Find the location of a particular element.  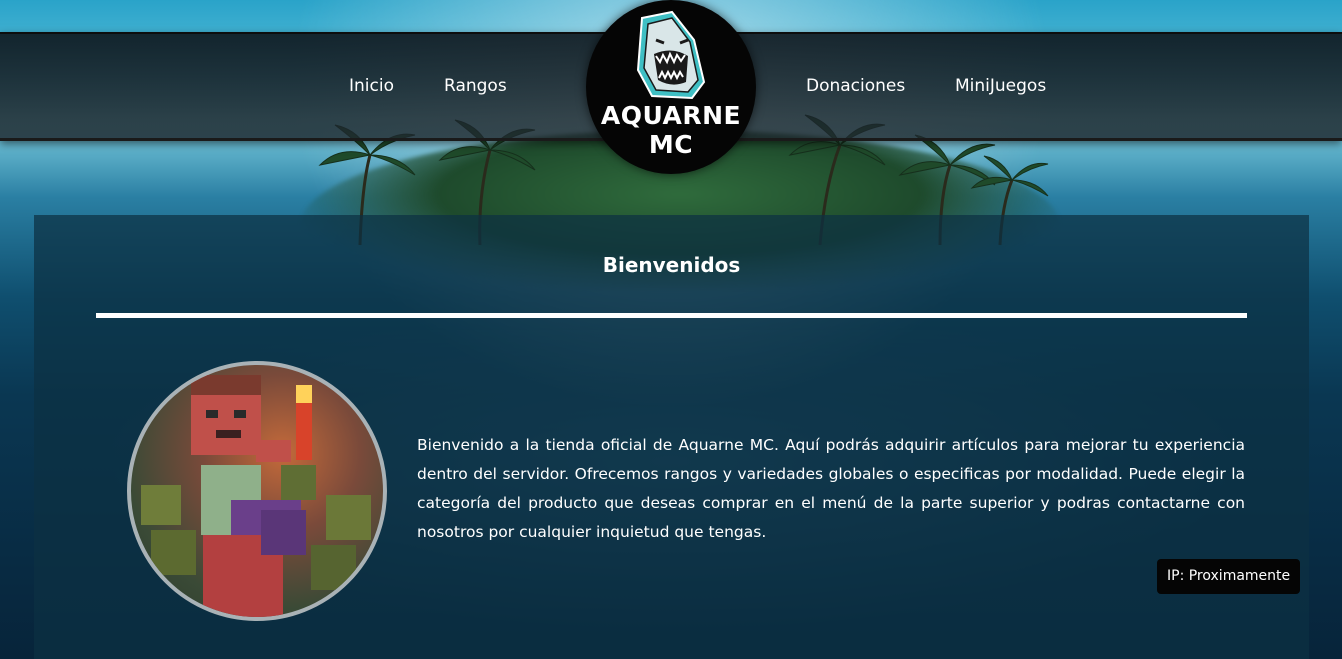

nav-link-donaciones: Donaciones is located at coordinates (855, 86).